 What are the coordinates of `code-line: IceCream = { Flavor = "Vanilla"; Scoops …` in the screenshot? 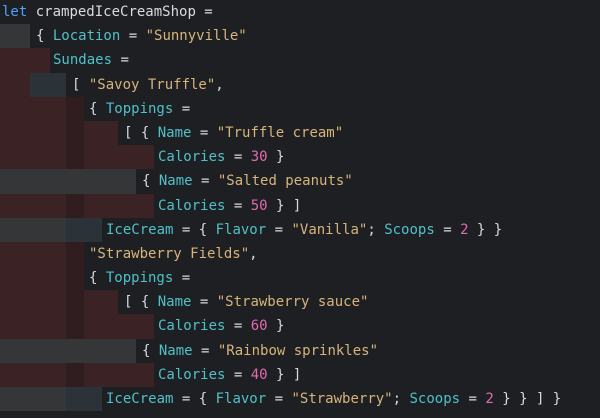 It's located at (300, 229).